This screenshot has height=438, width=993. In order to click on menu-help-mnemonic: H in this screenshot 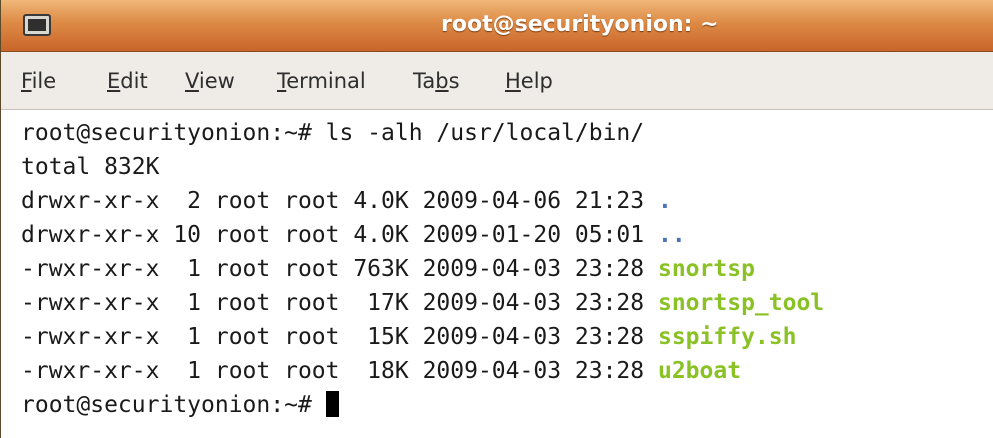, I will do `click(513, 81)`.